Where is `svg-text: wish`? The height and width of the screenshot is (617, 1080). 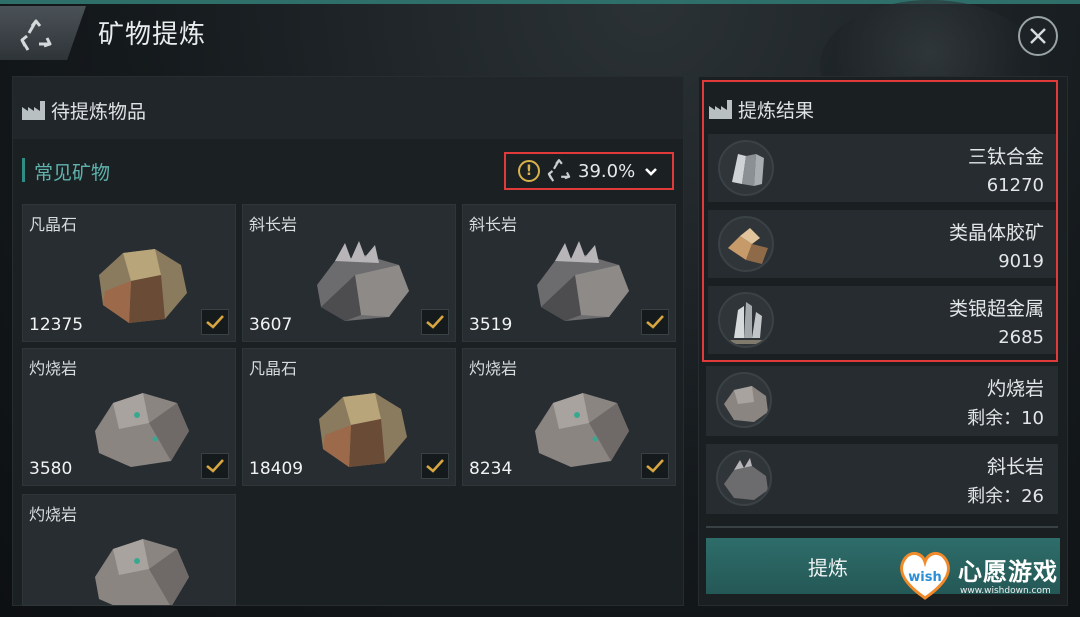
svg-text: wish is located at coordinates (924, 577).